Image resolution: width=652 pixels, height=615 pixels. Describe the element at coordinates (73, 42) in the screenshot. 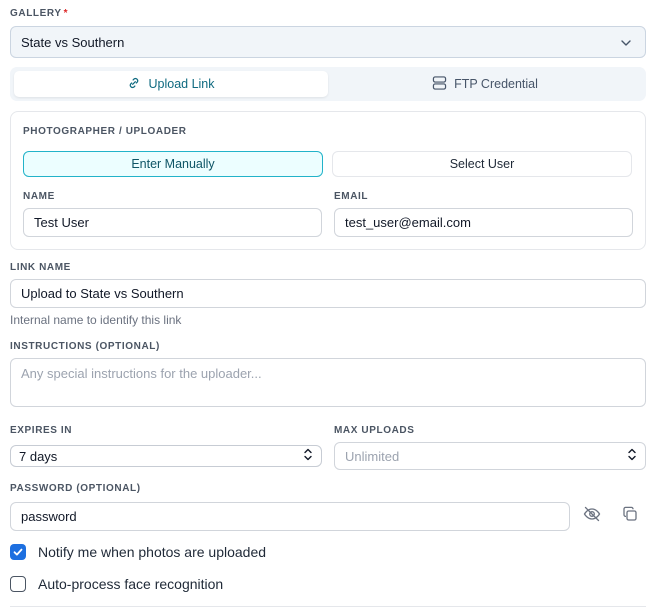

I see `gallery-select-value: State vs Southern` at that location.